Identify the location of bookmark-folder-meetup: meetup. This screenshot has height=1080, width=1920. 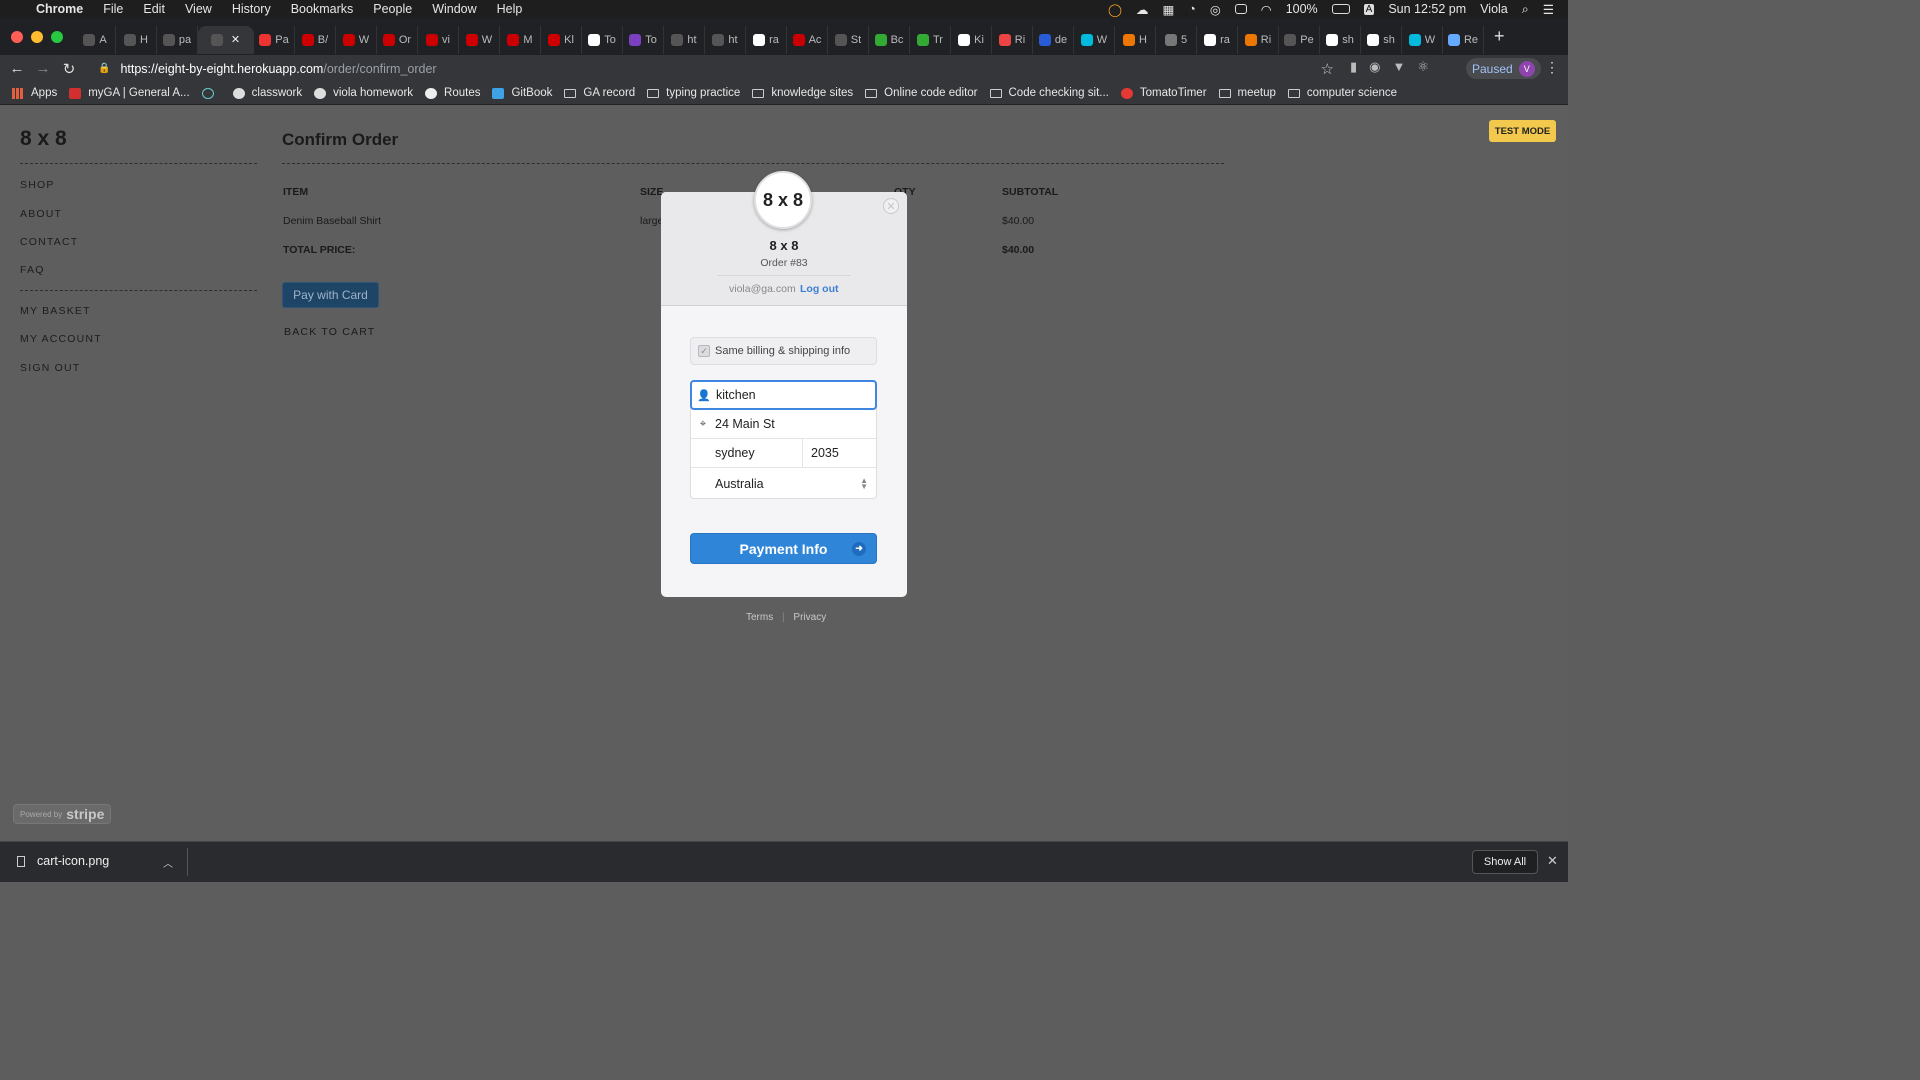
(1247, 93).